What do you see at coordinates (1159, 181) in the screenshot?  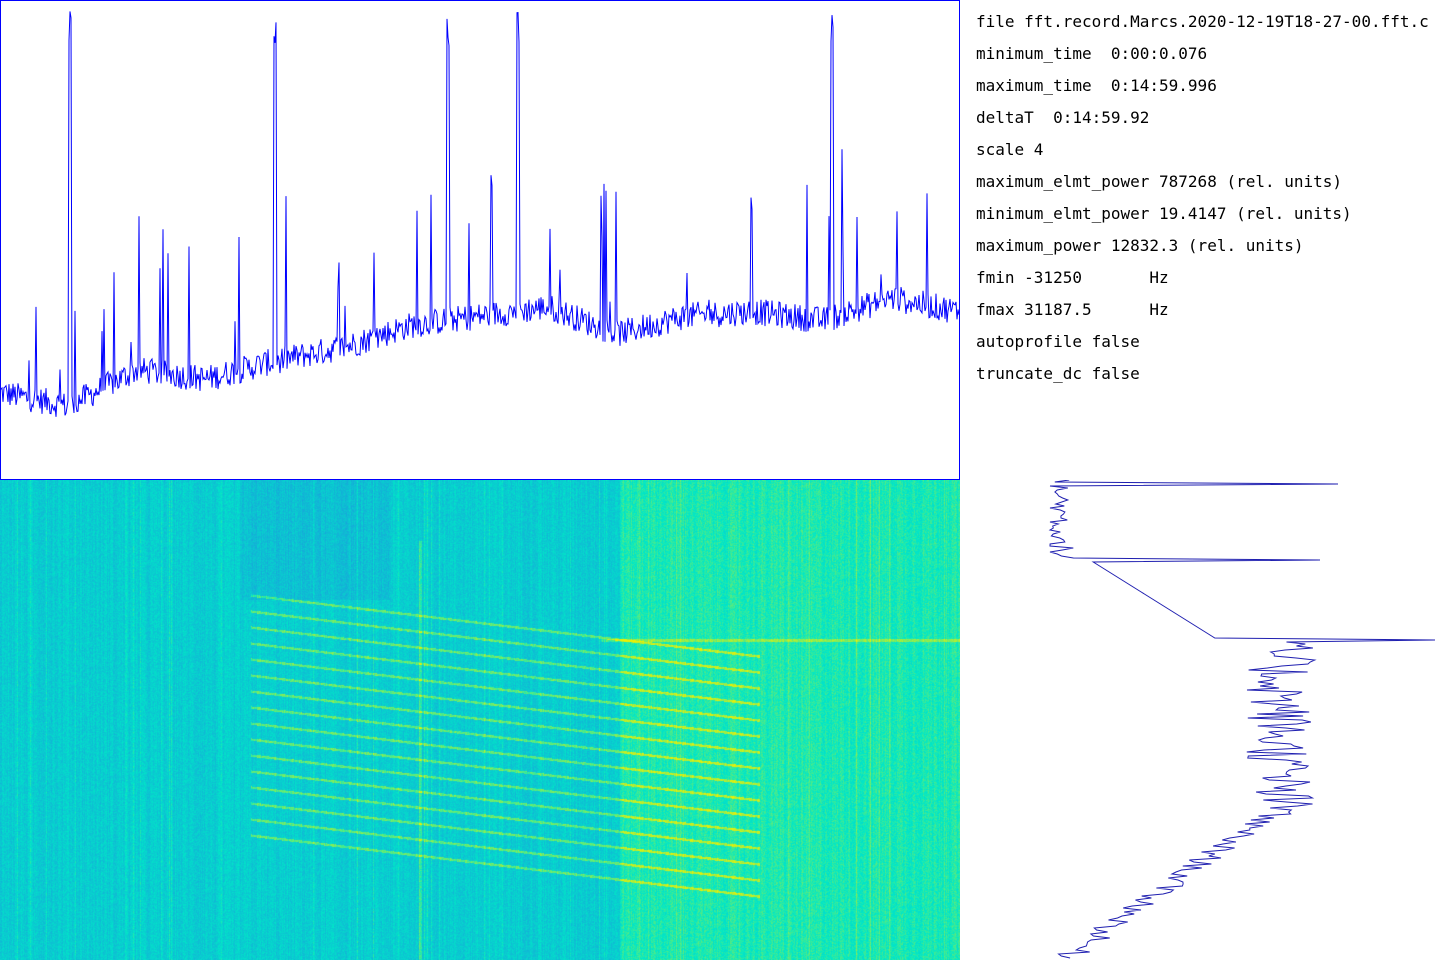 I see `info-maximum-elmt-power: maximum_elmt_power 787268 (rel. units)` at bounding box center [1159, 181].